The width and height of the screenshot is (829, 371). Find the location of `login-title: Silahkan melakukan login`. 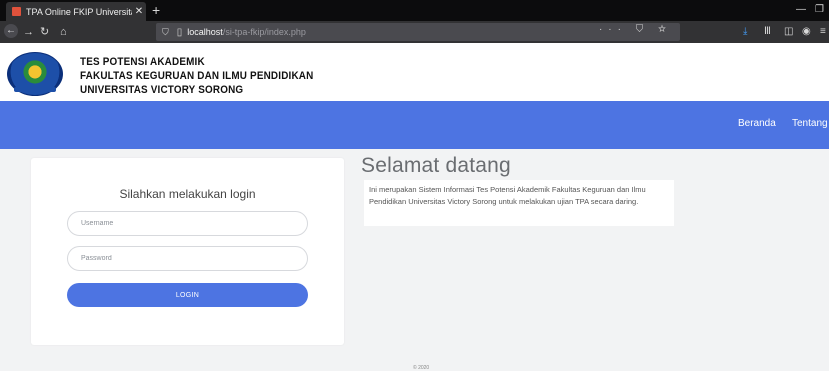

login-title: Silahkan melakukan login is located at coordinates (187, 194).